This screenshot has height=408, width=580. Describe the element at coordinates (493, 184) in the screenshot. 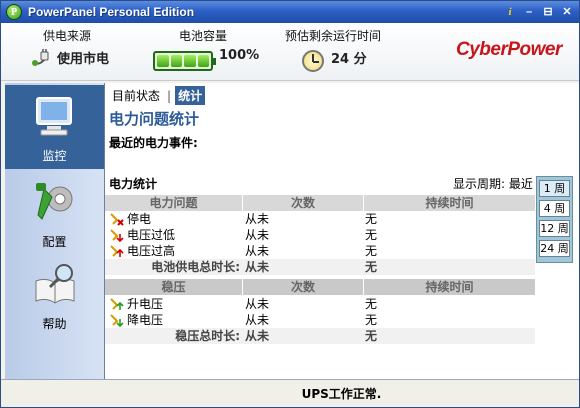

I see `period-label: 显示周期: 最近` at that location.